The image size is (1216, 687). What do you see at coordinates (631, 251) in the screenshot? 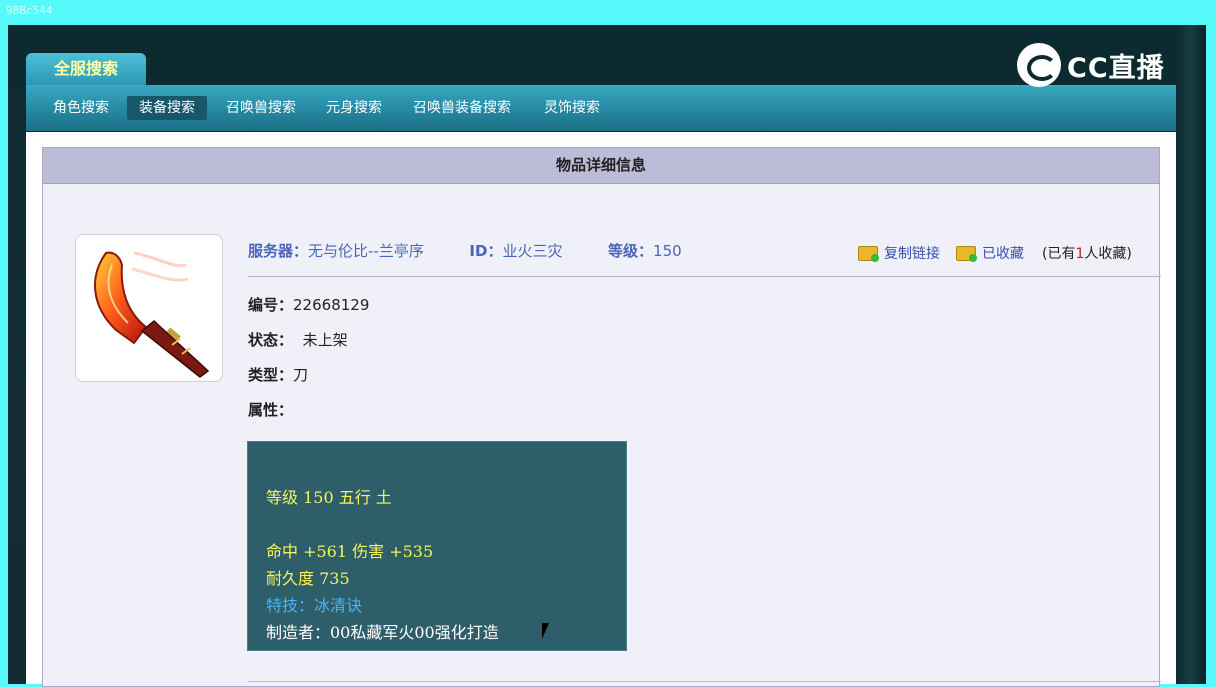
I see `level-label: 等级：` at bounding box center [631, 251].